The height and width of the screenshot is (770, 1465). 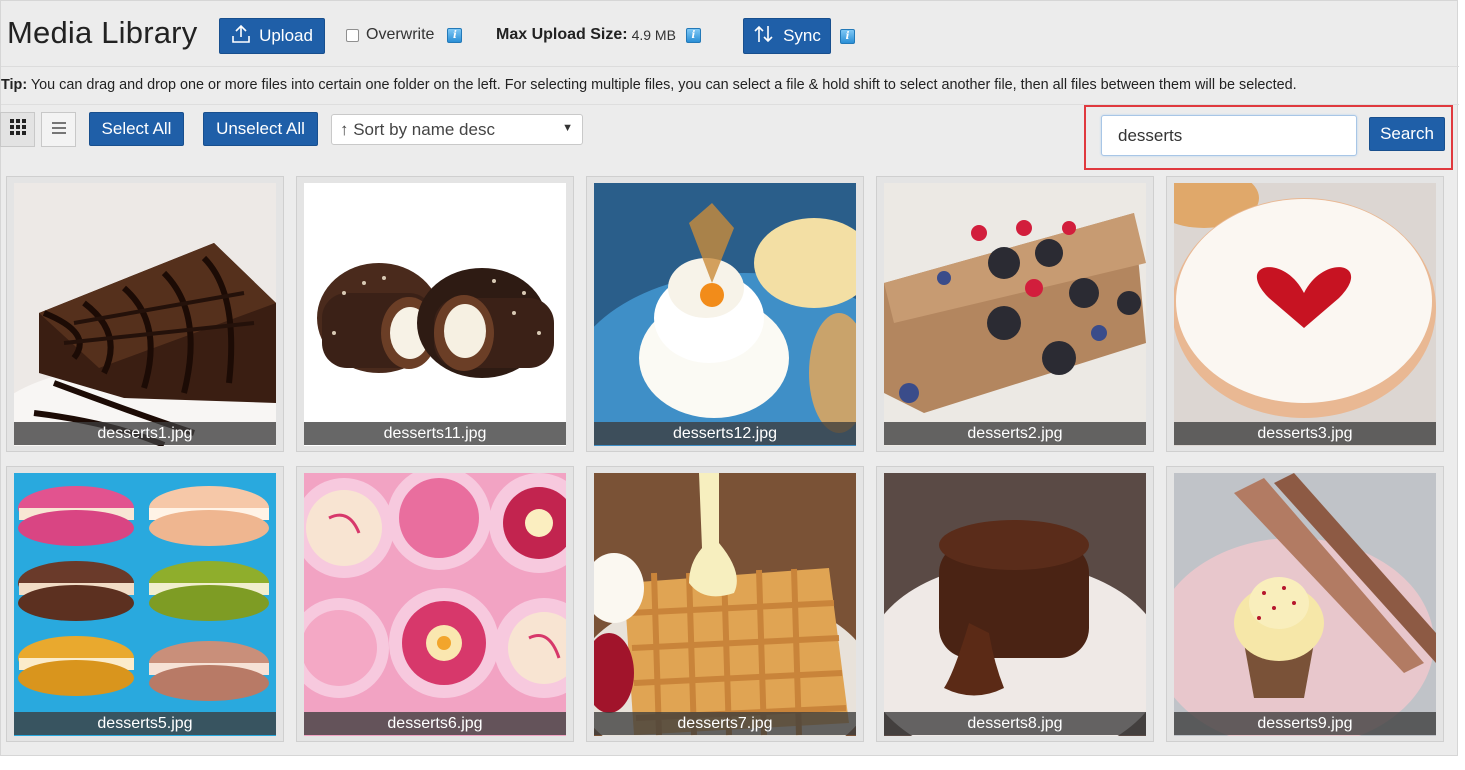 I want to click on file-name: desserts7.jpg, so click(x=725, y=723).